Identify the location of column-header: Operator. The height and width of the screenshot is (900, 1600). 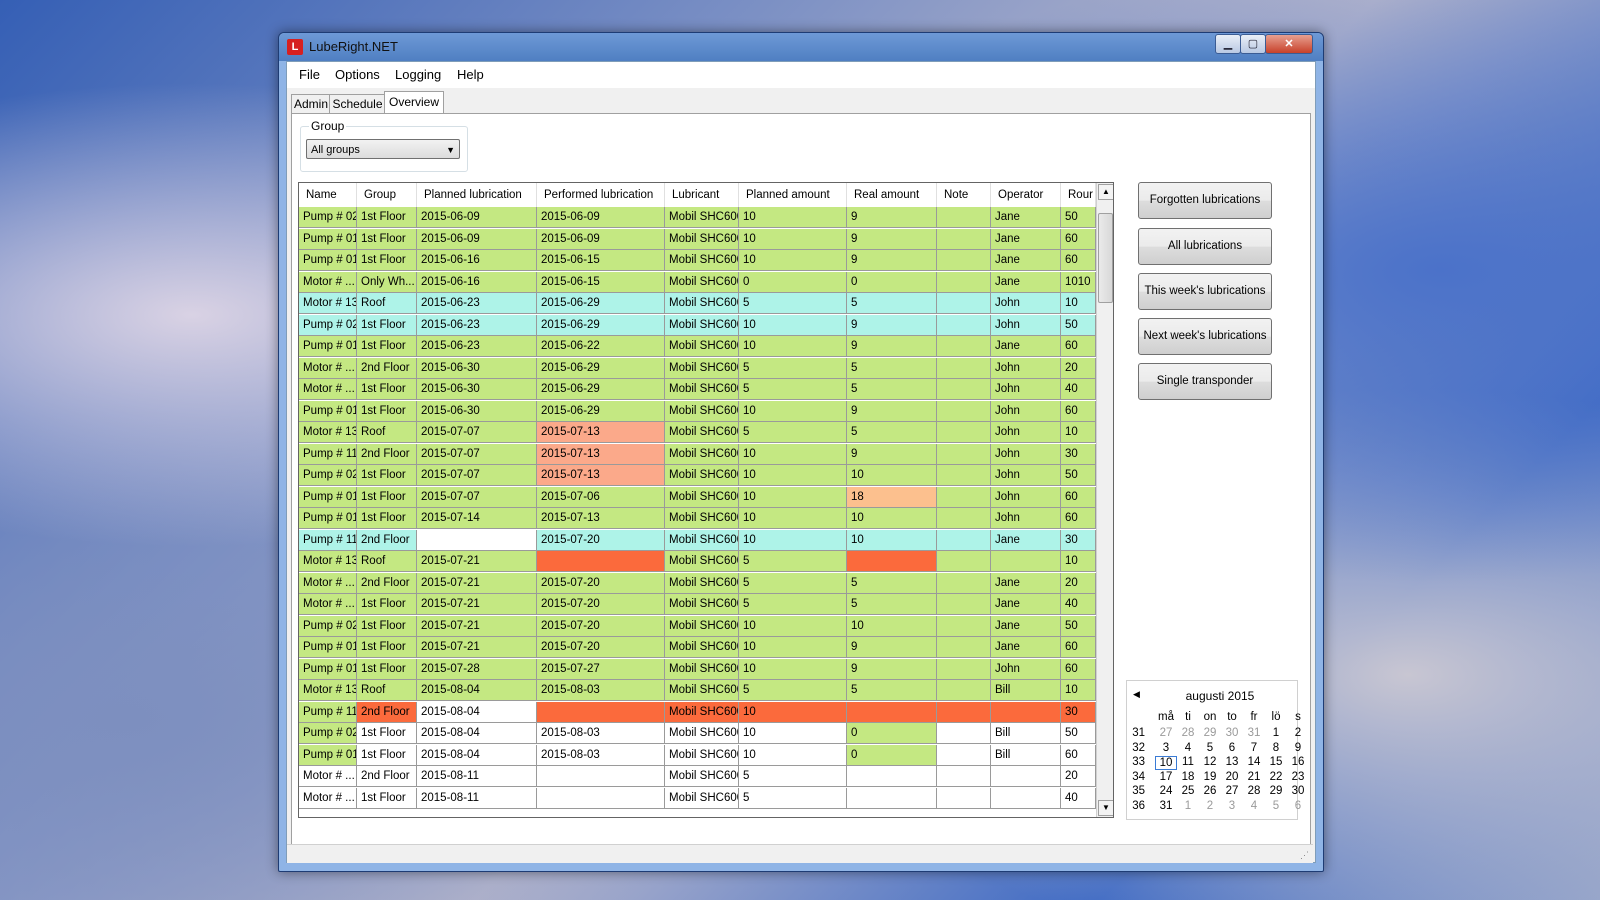
(1026, 195).